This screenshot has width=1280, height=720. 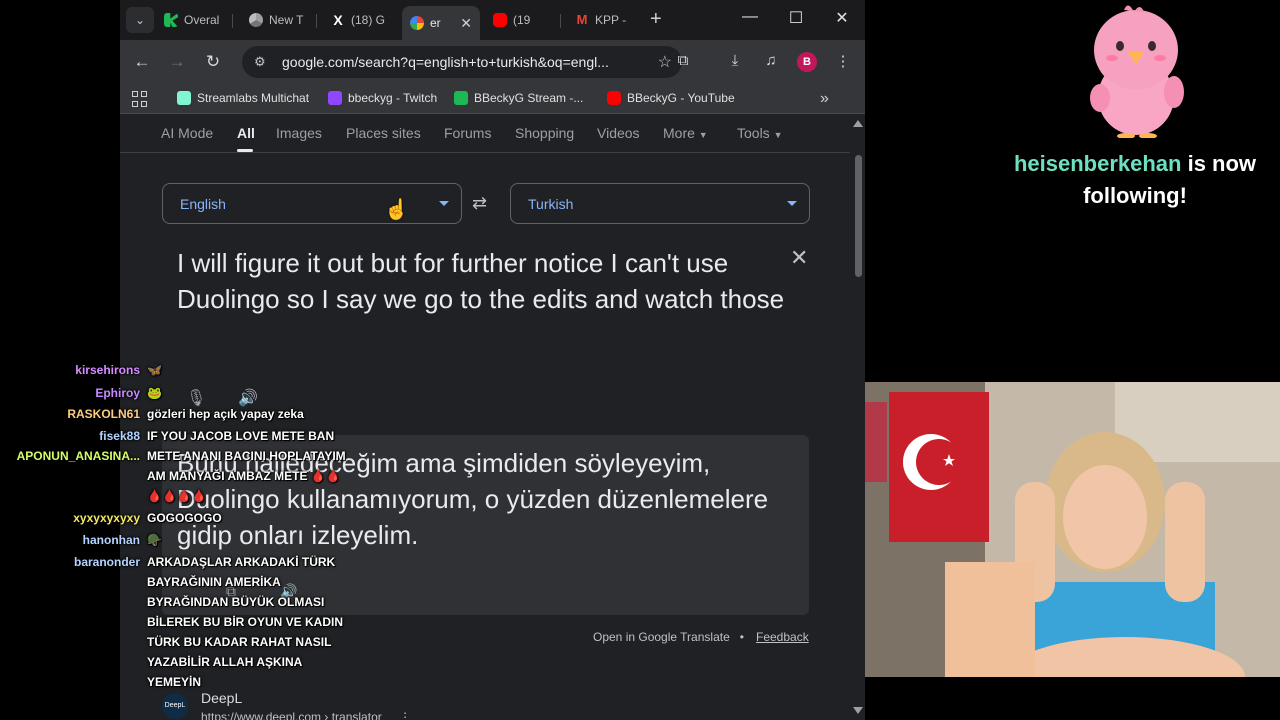 What do you see at coordinates (184, 518) in the screenshot?
I see `chat-text: GOGOGOGO` at bounding box center [184, 518].